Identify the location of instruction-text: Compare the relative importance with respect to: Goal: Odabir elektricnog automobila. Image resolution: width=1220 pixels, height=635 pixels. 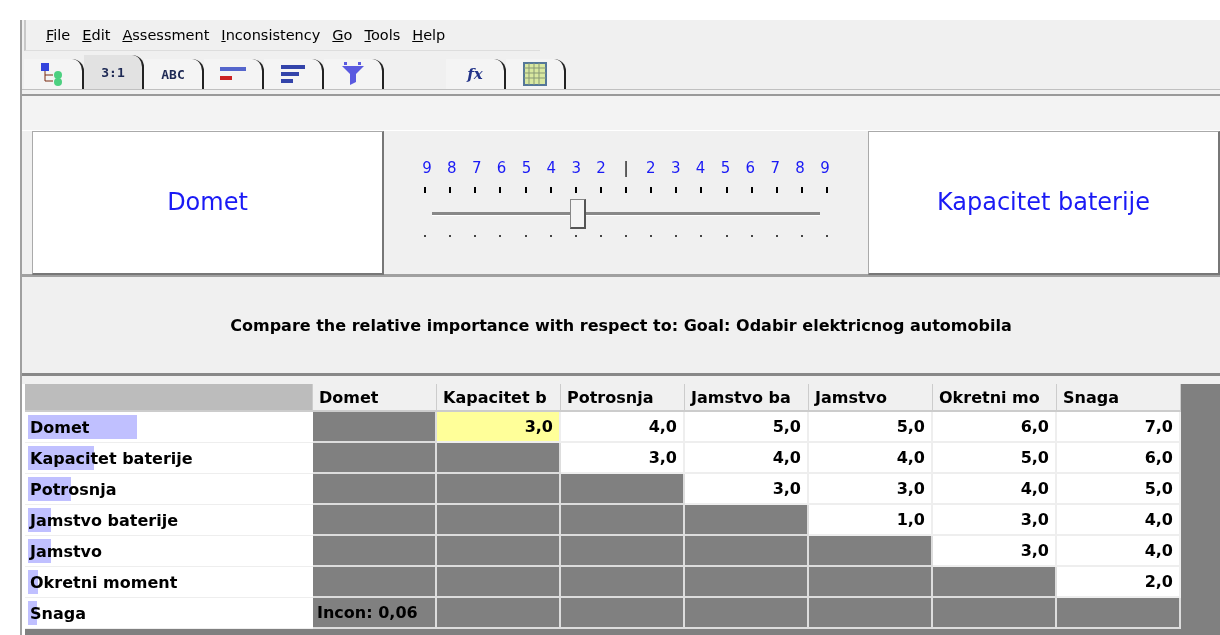
(621, 325).